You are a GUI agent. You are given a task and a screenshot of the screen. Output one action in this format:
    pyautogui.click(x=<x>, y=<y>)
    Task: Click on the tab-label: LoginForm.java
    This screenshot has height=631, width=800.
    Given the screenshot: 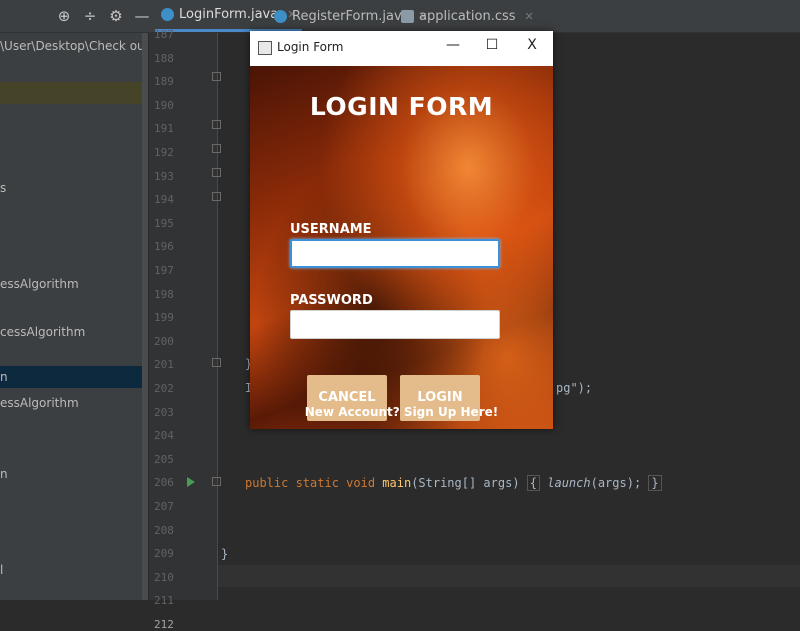 What is the action you would take?
    pyautogui.click(x=229, y=14)
    